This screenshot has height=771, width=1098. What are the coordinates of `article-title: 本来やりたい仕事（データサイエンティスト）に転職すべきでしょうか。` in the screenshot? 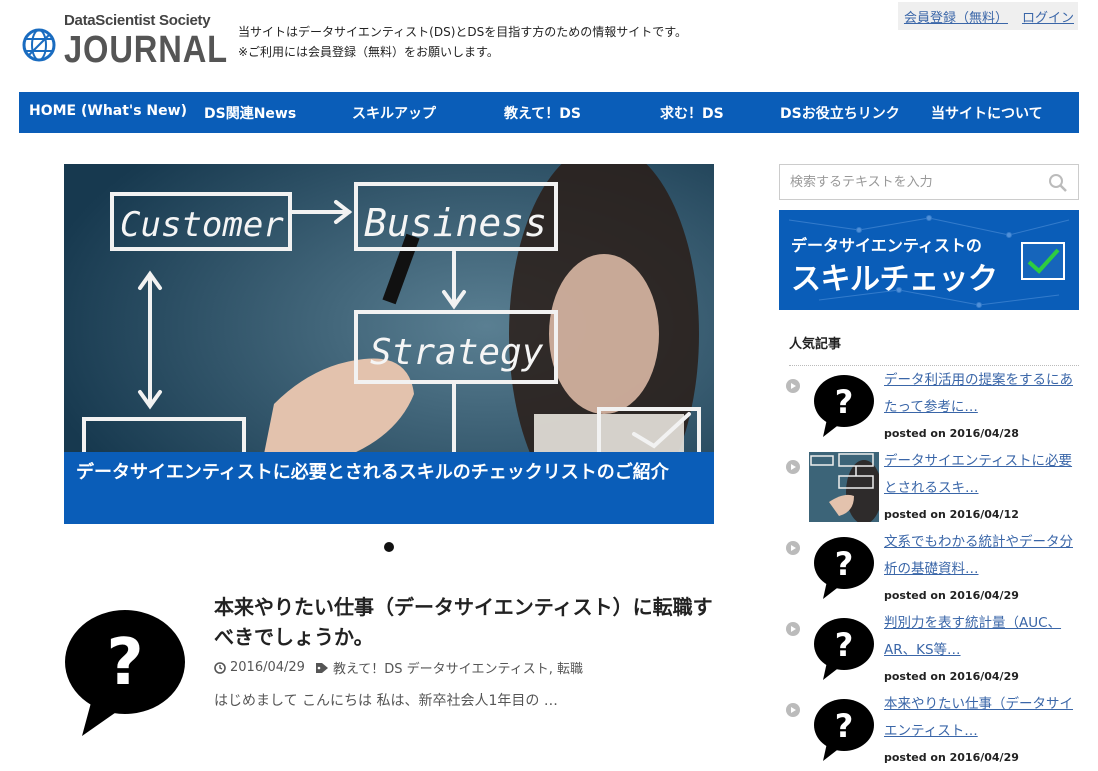 It's located at (469, 622).